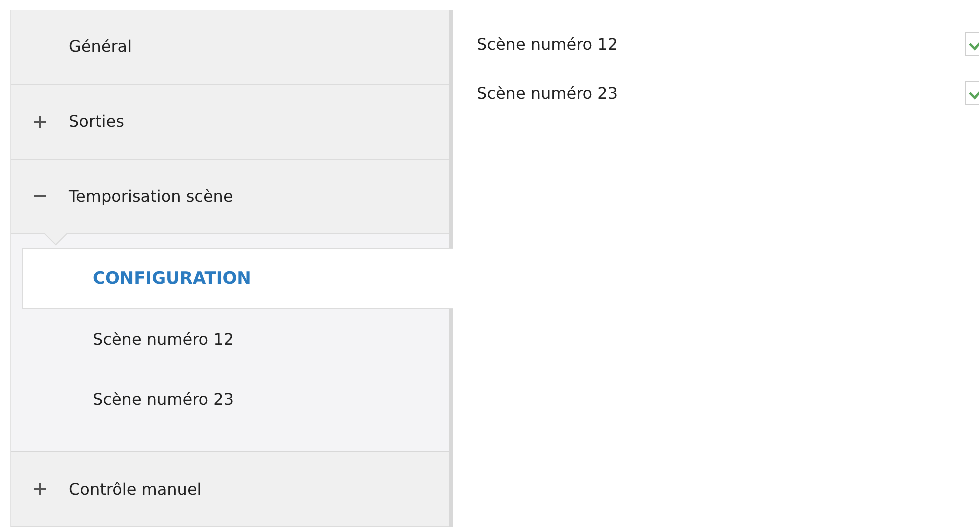 Image resolution: width=979 pixels, height=527 pixels. I want to click on tree-subitem: Scène numéro 23, so click(235, 399).